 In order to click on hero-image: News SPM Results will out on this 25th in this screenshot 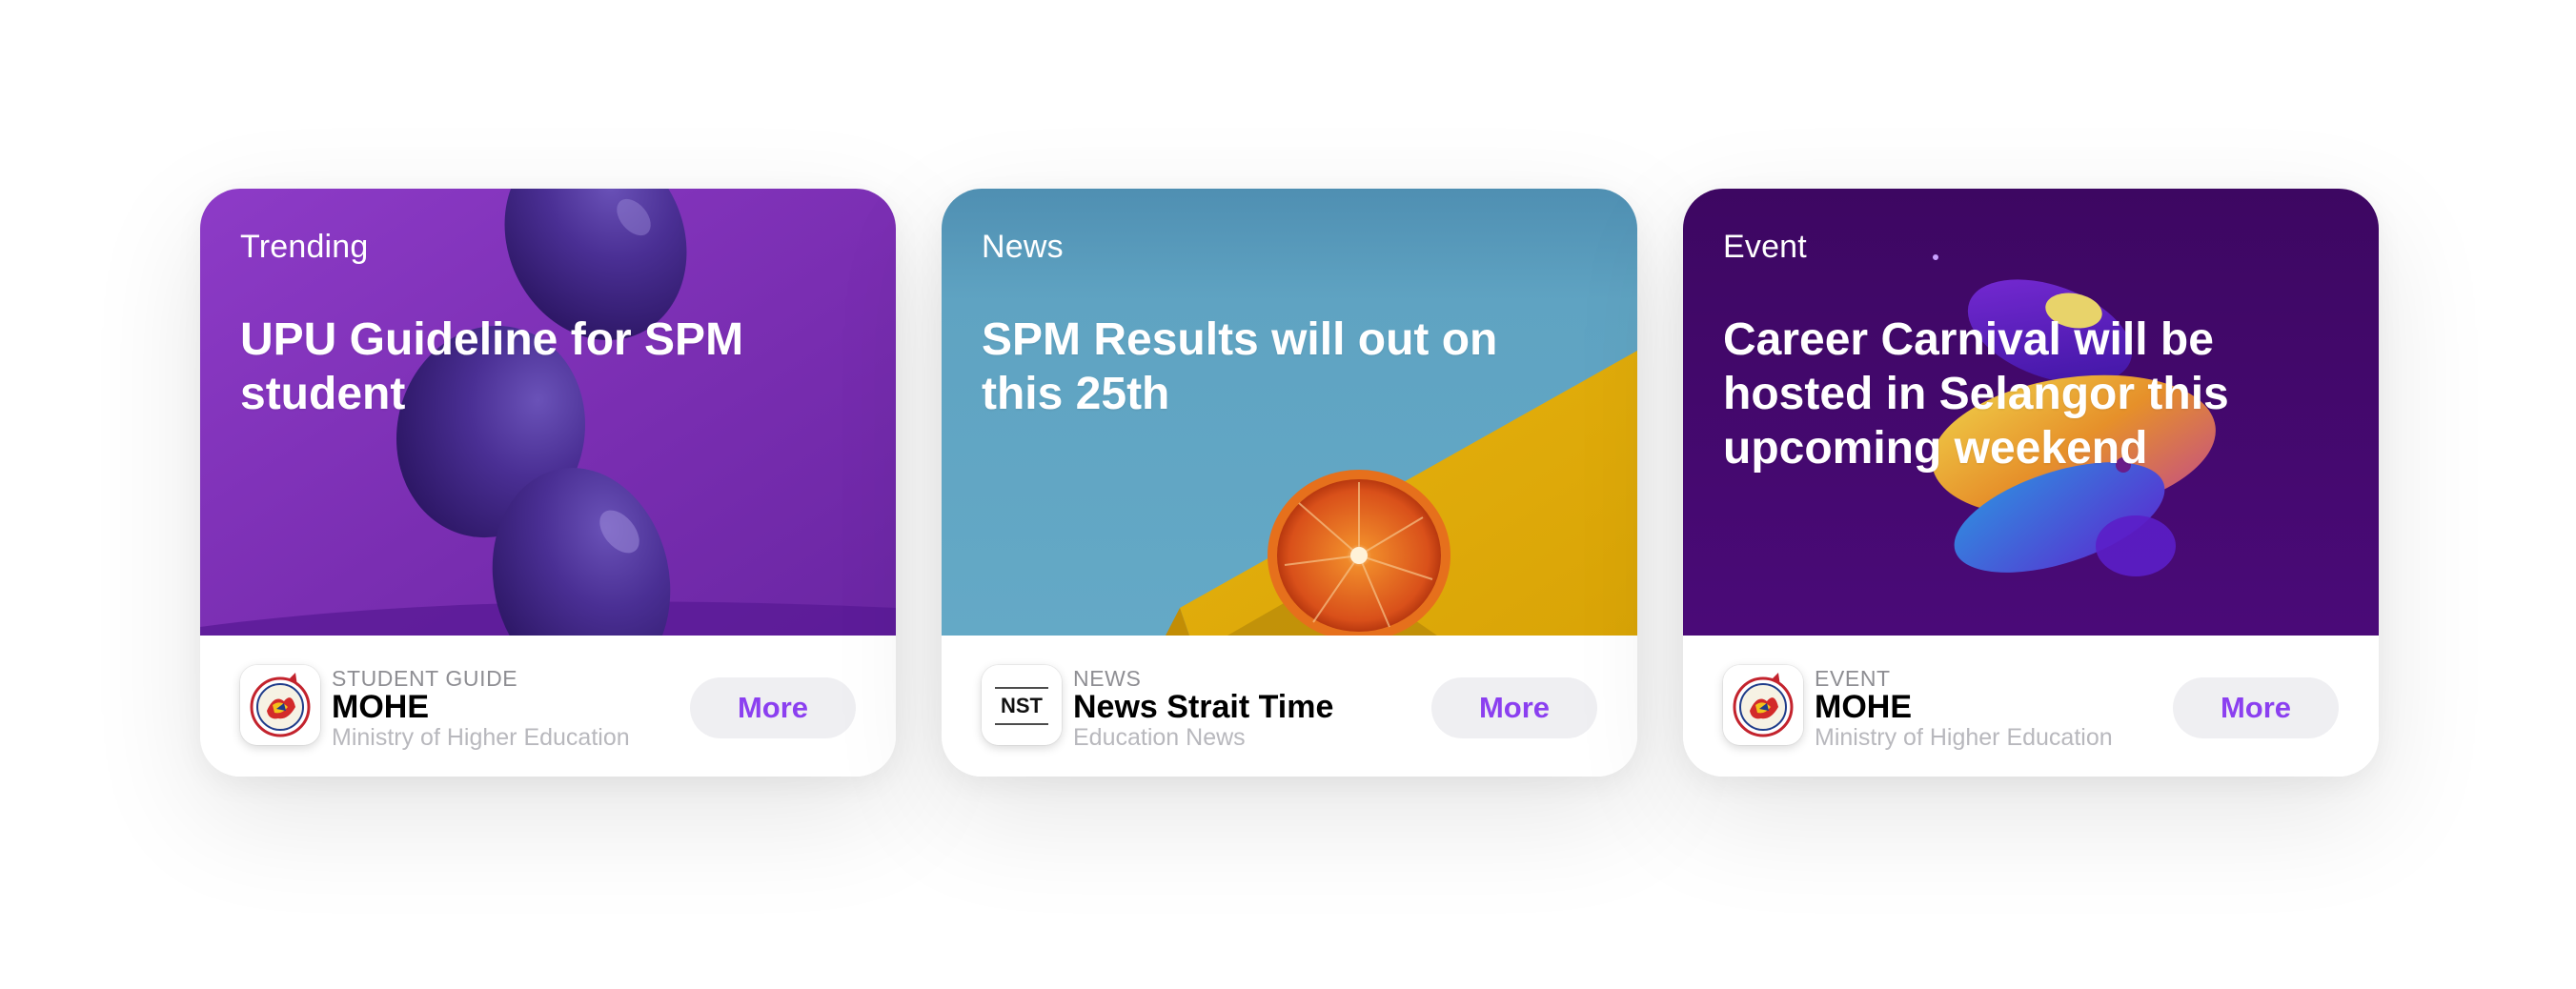, I will do `click(1289, 412)`.